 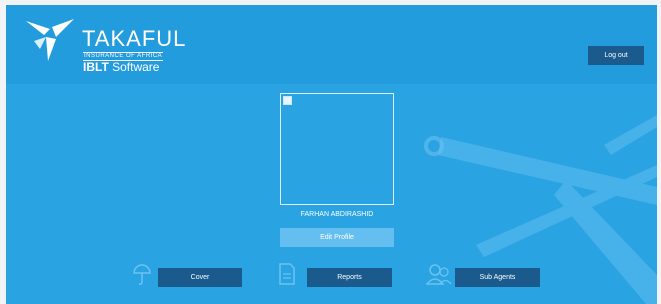 I want to click on edit-profile-button: Edit Profile, so click(x=337, y=237).